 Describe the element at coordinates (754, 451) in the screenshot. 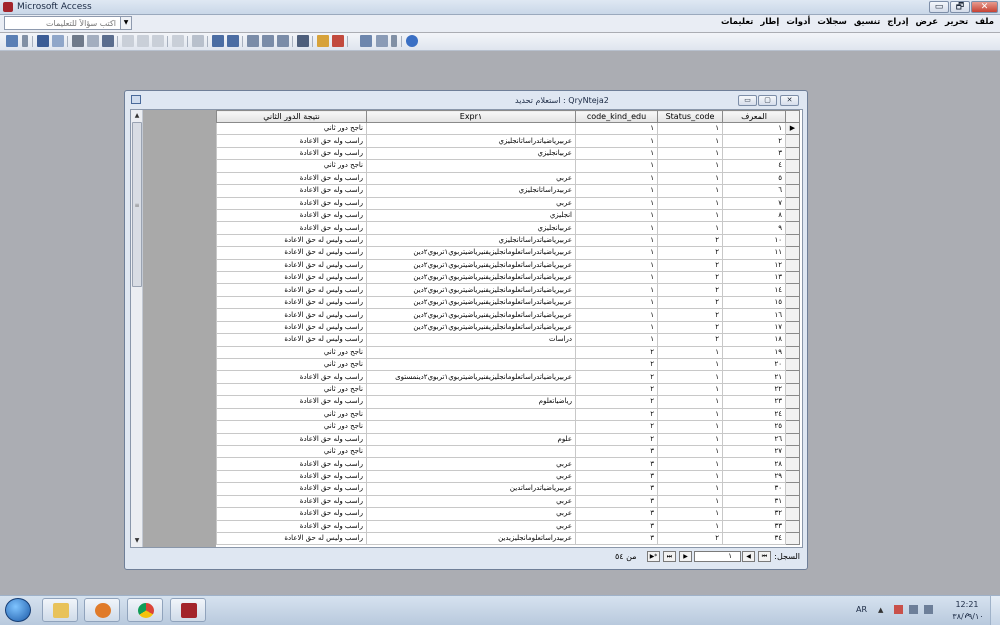

I see `cell-id: ٢٧` at that location.